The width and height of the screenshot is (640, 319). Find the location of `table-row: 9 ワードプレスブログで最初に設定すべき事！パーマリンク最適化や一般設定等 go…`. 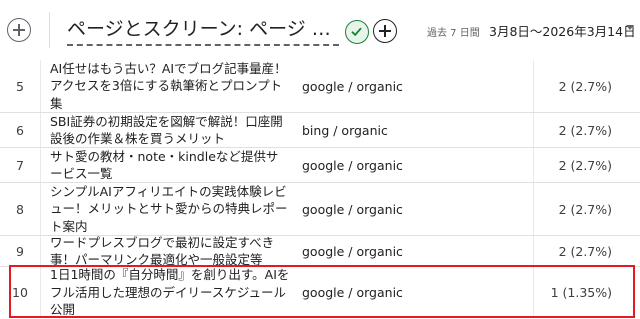

table-row: 9 ワードプレスブログで最初に設定すべき事！パーマリンク最適化や一般設定等 go… is located at coordinates (320, 251).